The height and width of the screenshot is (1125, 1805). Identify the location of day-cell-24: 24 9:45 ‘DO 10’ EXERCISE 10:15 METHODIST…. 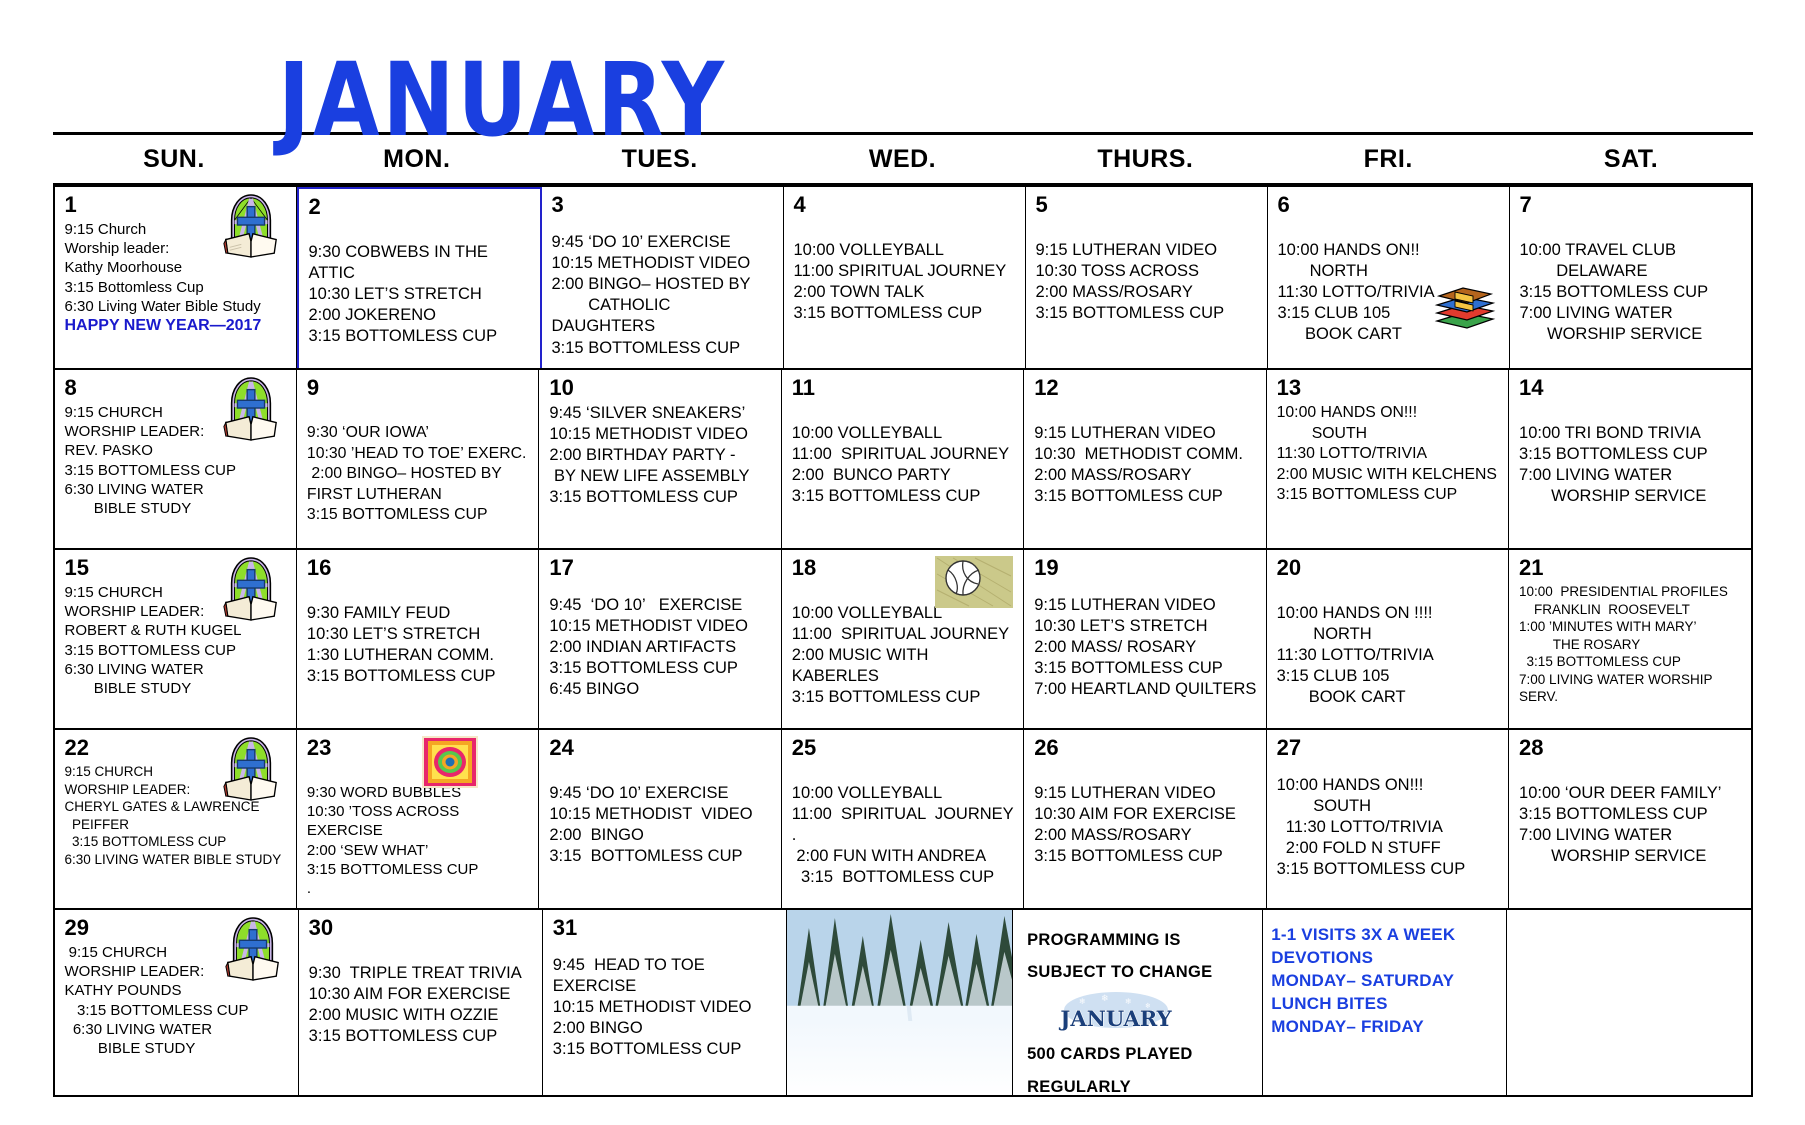
(660, 819).